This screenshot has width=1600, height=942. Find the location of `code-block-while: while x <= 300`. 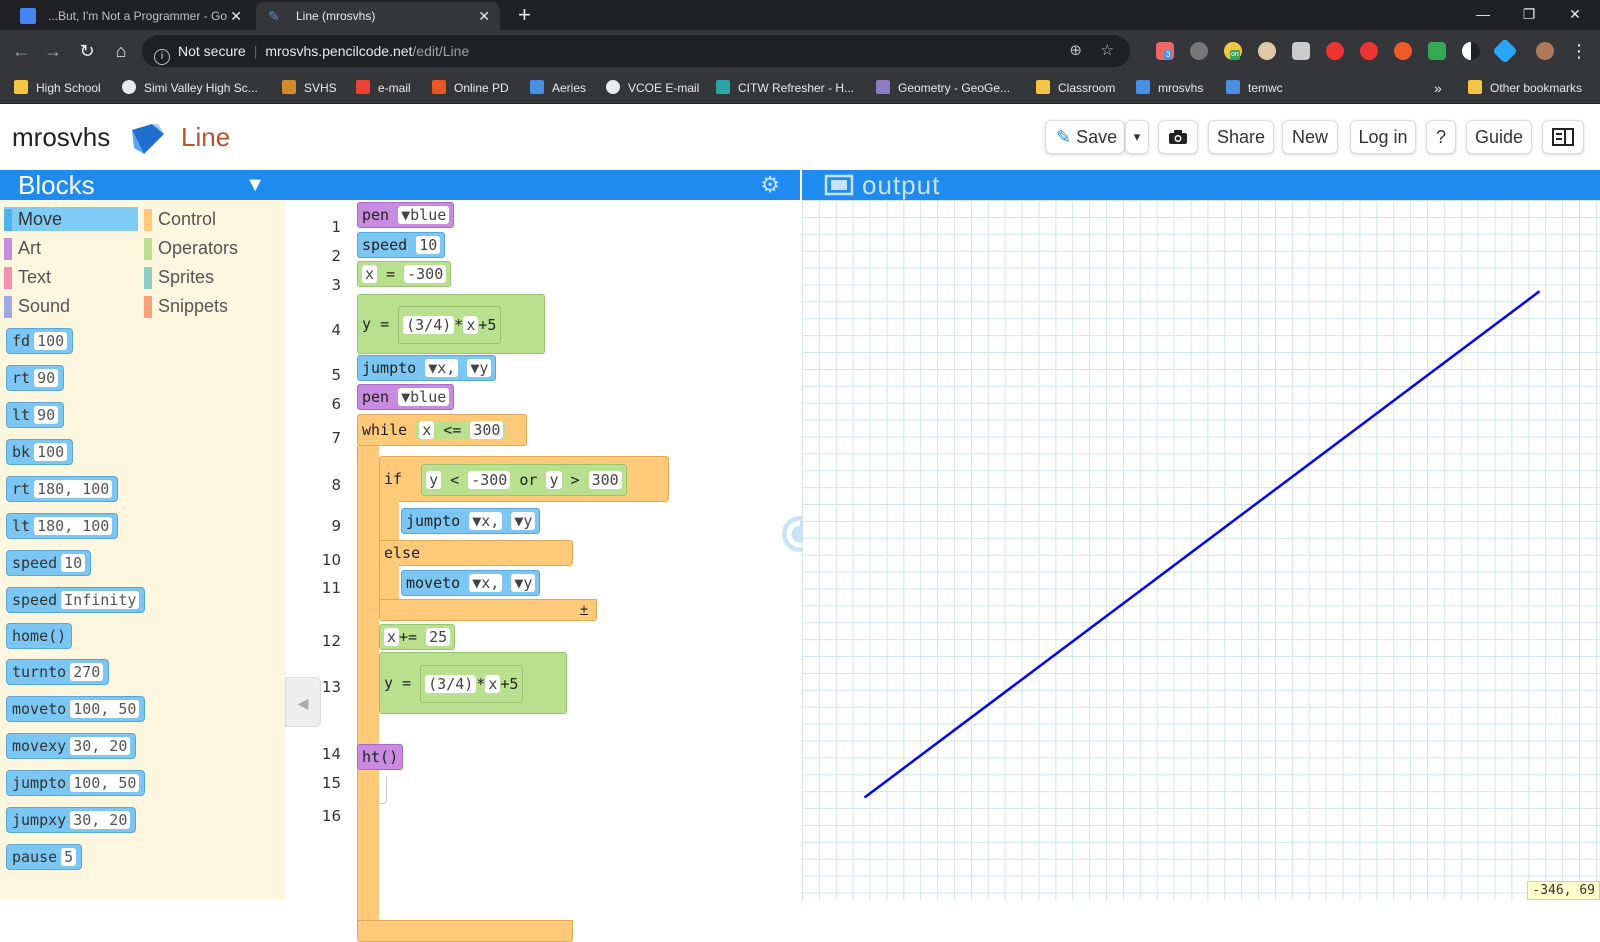

code-block-while: while x <= 300 is located at coordinates (442, 430).